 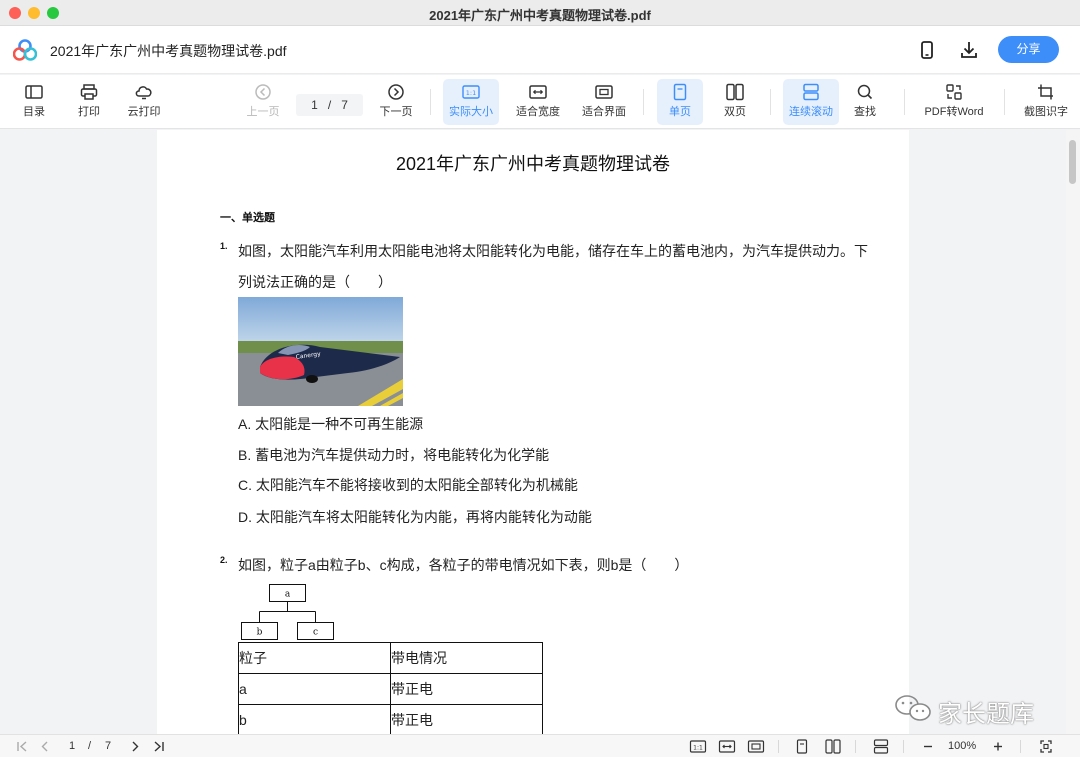 I want to click on print-button: 打印, so click(x=89, y=102).